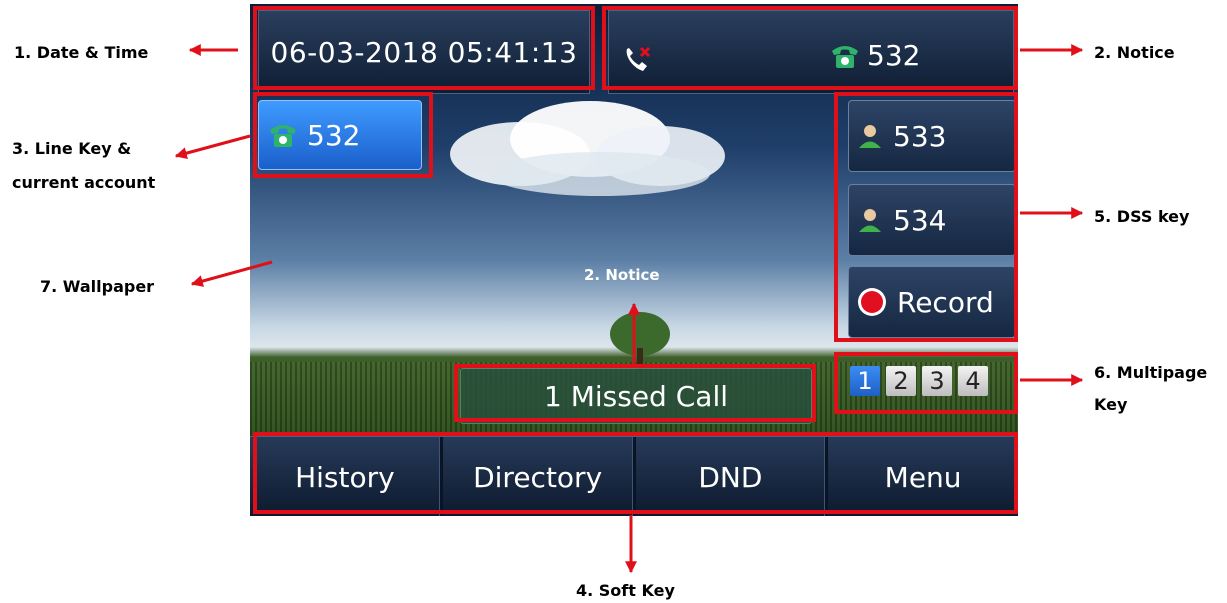  Describe the element at coordinates (97, 286) in the screenshot. I see `callout-wallpaper: 7. Wallpaper` at that location.